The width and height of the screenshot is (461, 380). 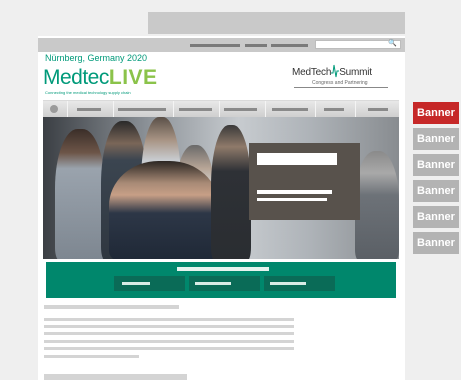 What do you see at coordinates (164, 210) in the screenshot?
I see `attendee-figure-main` at bounding box center [164, 210].